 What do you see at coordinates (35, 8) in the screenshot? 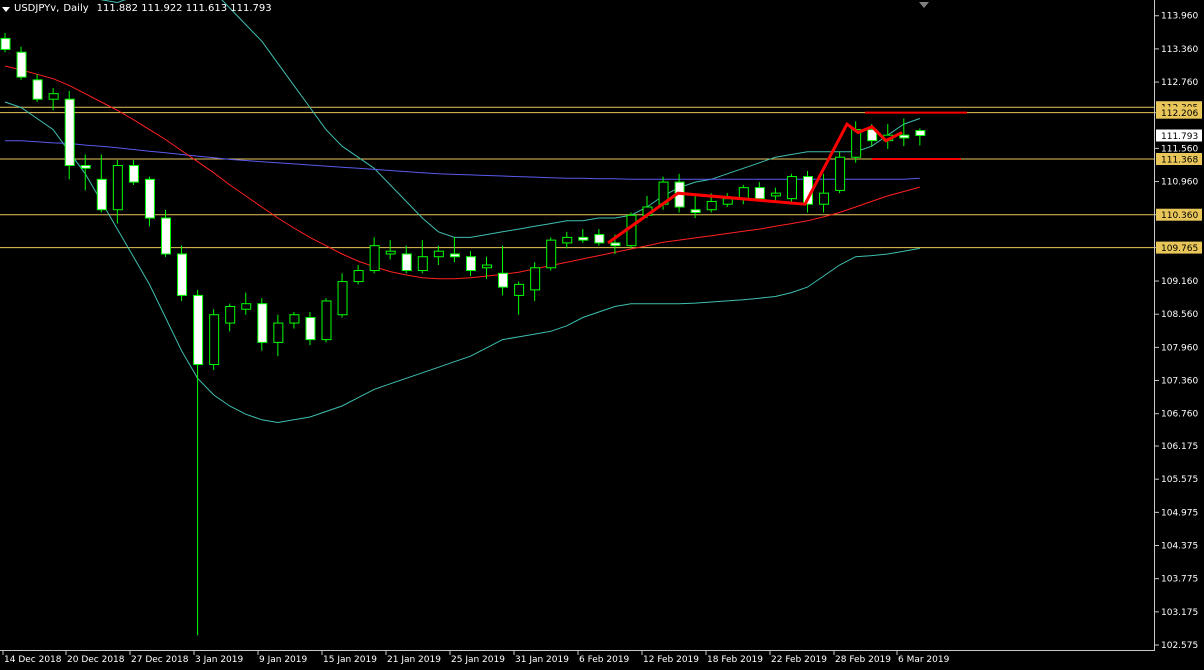
I see `symbol-label: USDJPYv` at bounding box center [35, 8].